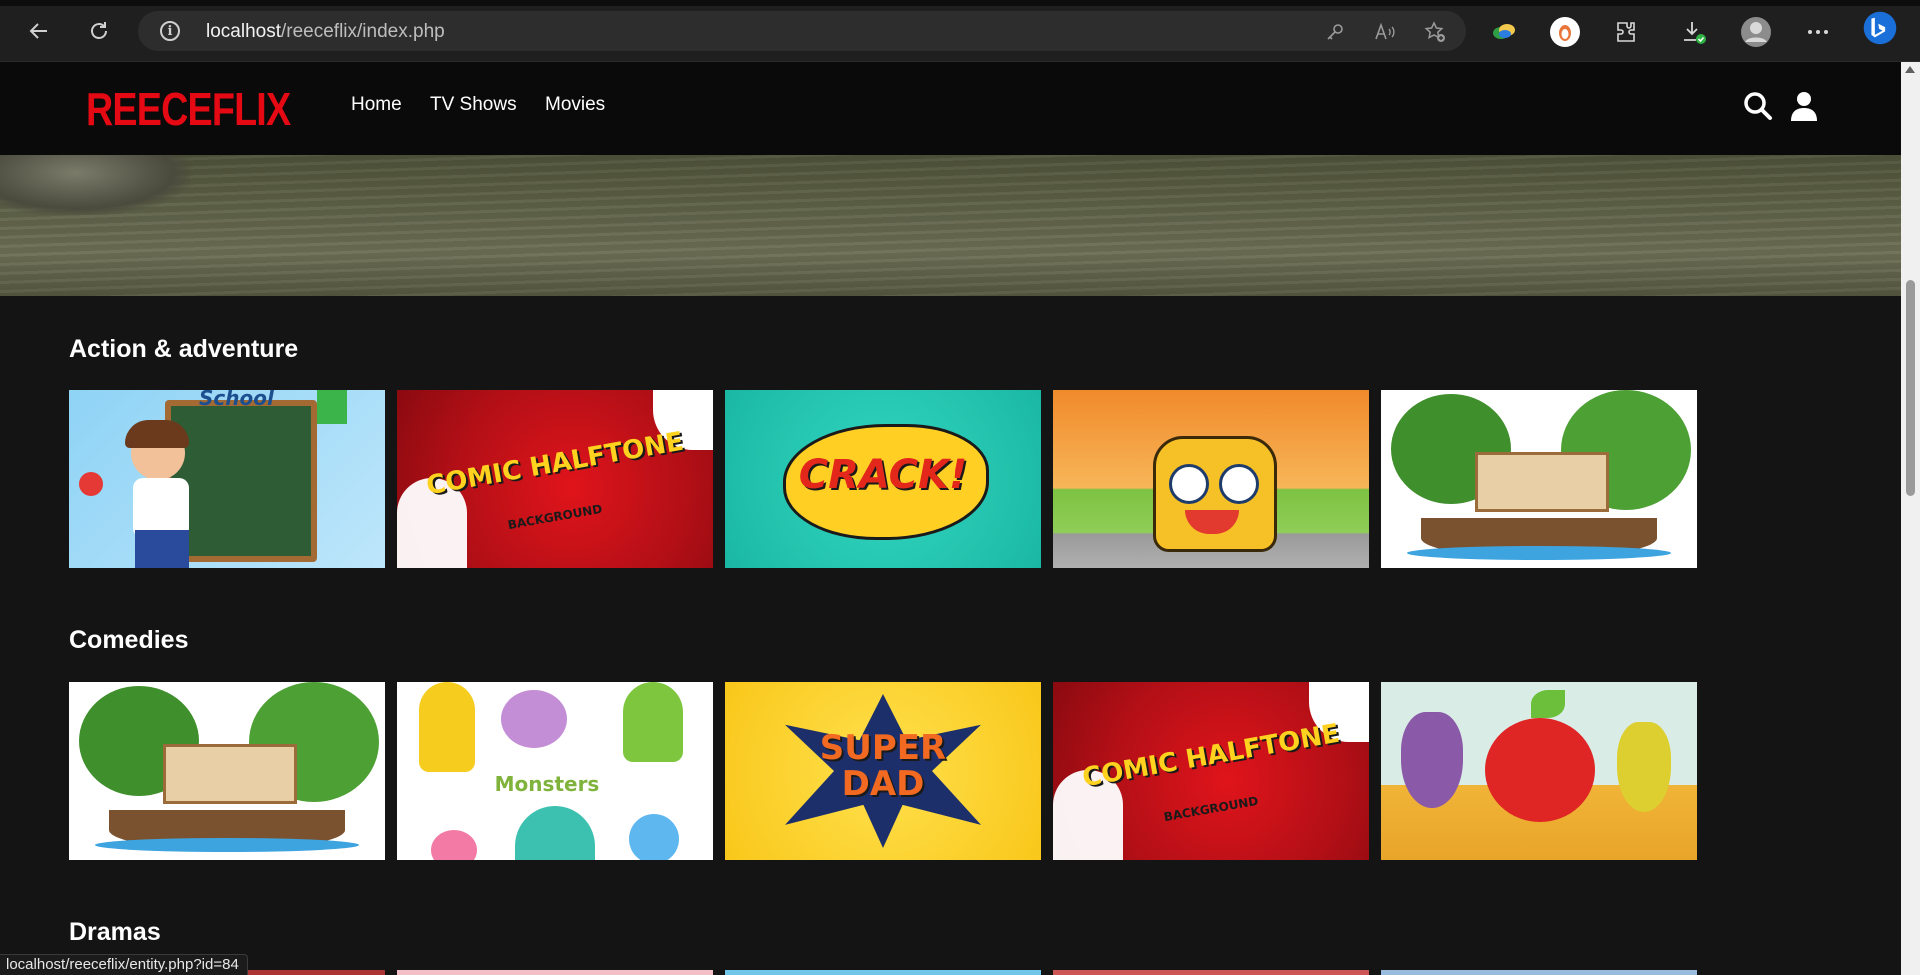 This screenshot has height=975, width=1920. I want to click on nav-home: Home, so click(376, 105).